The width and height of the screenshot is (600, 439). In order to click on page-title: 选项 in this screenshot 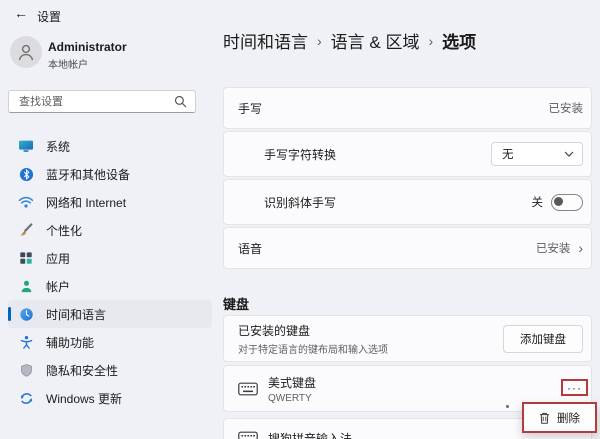, I will do `click(459, 42)`.